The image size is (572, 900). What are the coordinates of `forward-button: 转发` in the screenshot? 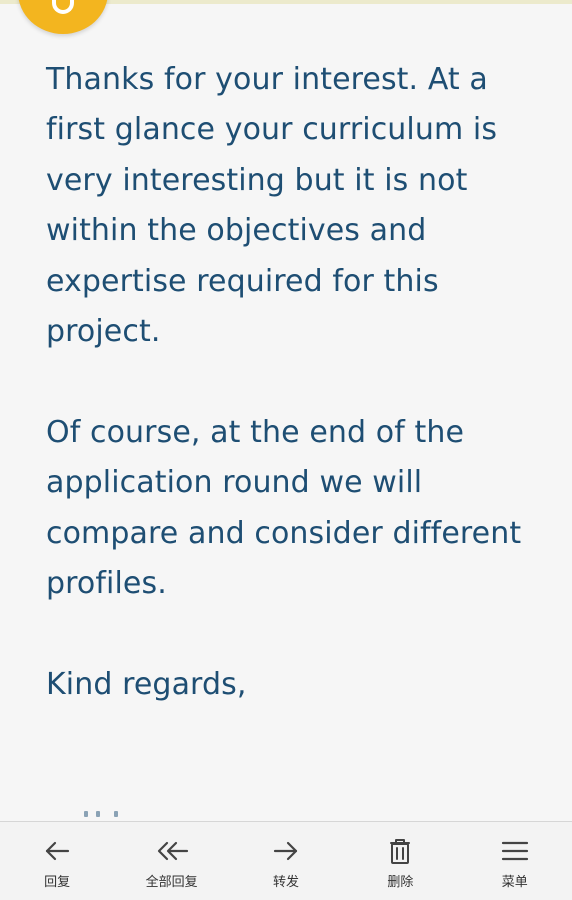 It's located at (286, 865).